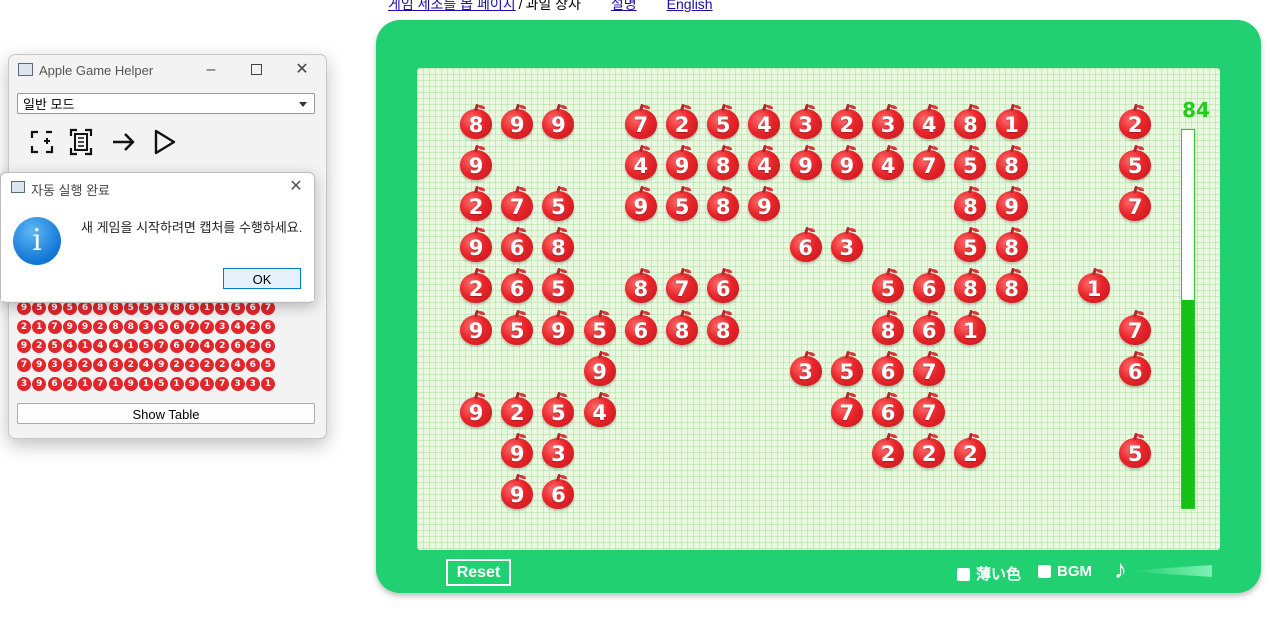  I want to click on light-color-checkbox, so click(963, 574).